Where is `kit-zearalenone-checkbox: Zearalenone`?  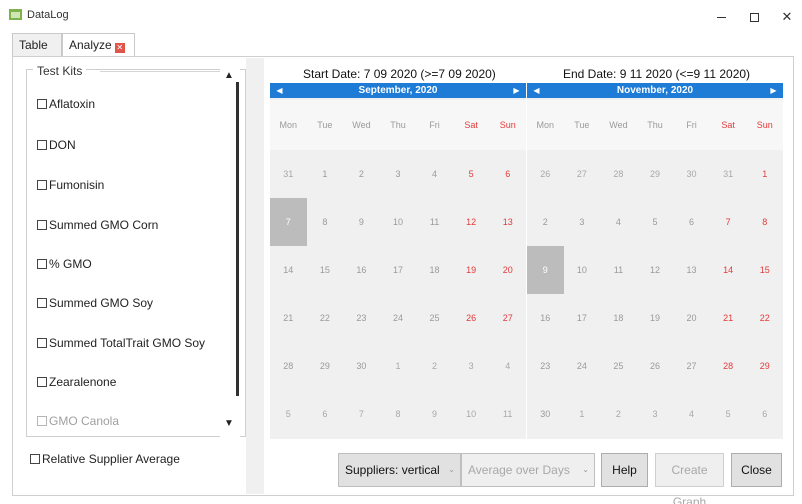 kit-zearalenone-checkbox: Zearalenone is located at coordinates (76, 382).